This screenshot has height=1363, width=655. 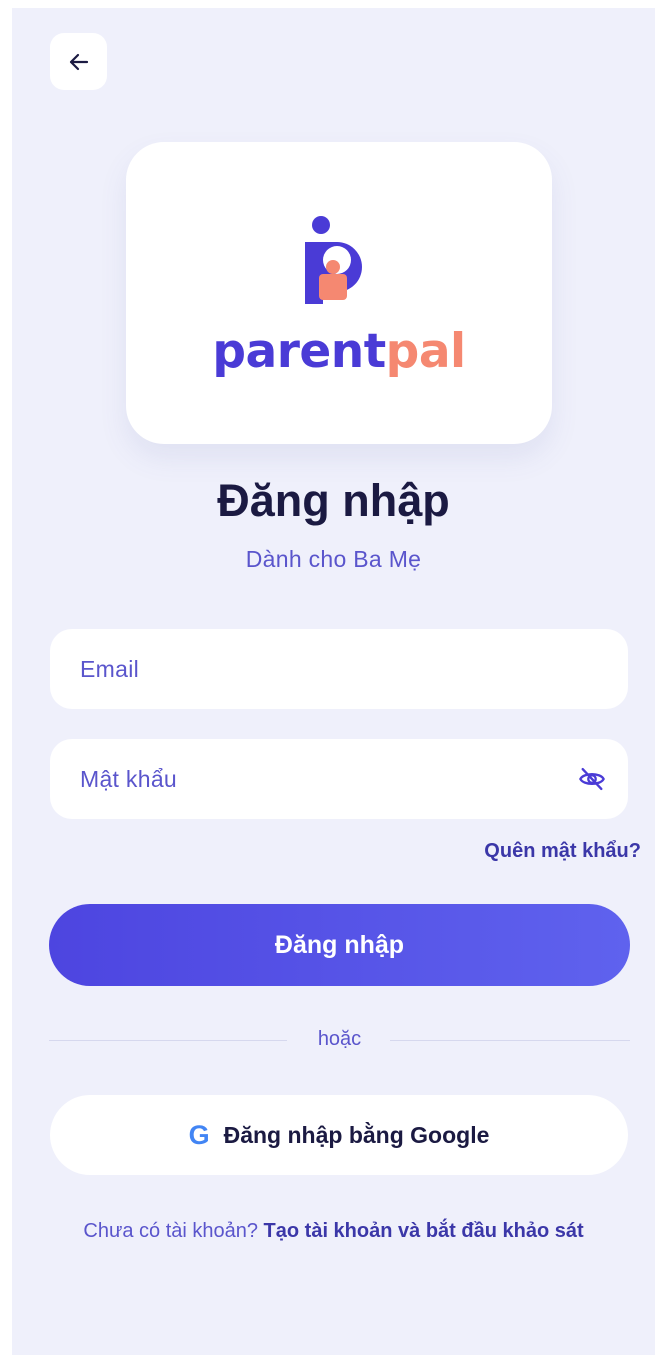 I want to click on parentpal-logo-icon, so click(x=333, y=260).